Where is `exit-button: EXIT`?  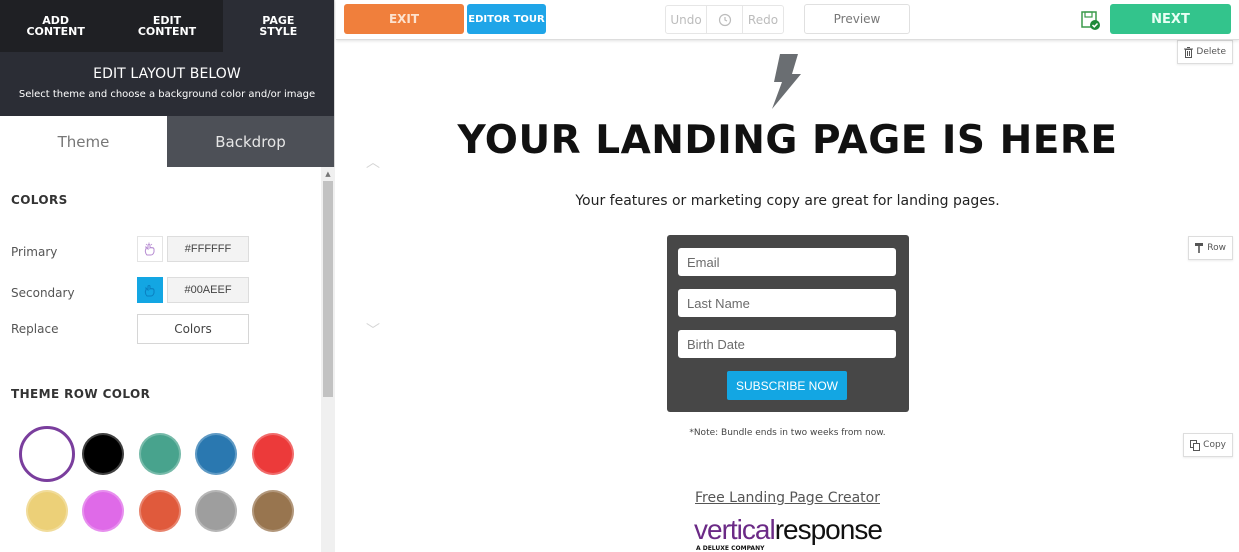 exit-button: EXIT is located at coordinates (404, 19).